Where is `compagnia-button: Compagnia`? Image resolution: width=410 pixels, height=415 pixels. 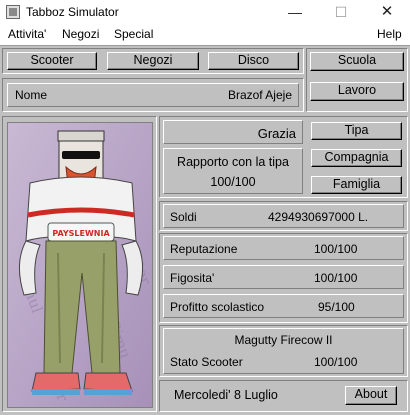 compagnia-button: Compagnia is located at coordinates (356, 158).